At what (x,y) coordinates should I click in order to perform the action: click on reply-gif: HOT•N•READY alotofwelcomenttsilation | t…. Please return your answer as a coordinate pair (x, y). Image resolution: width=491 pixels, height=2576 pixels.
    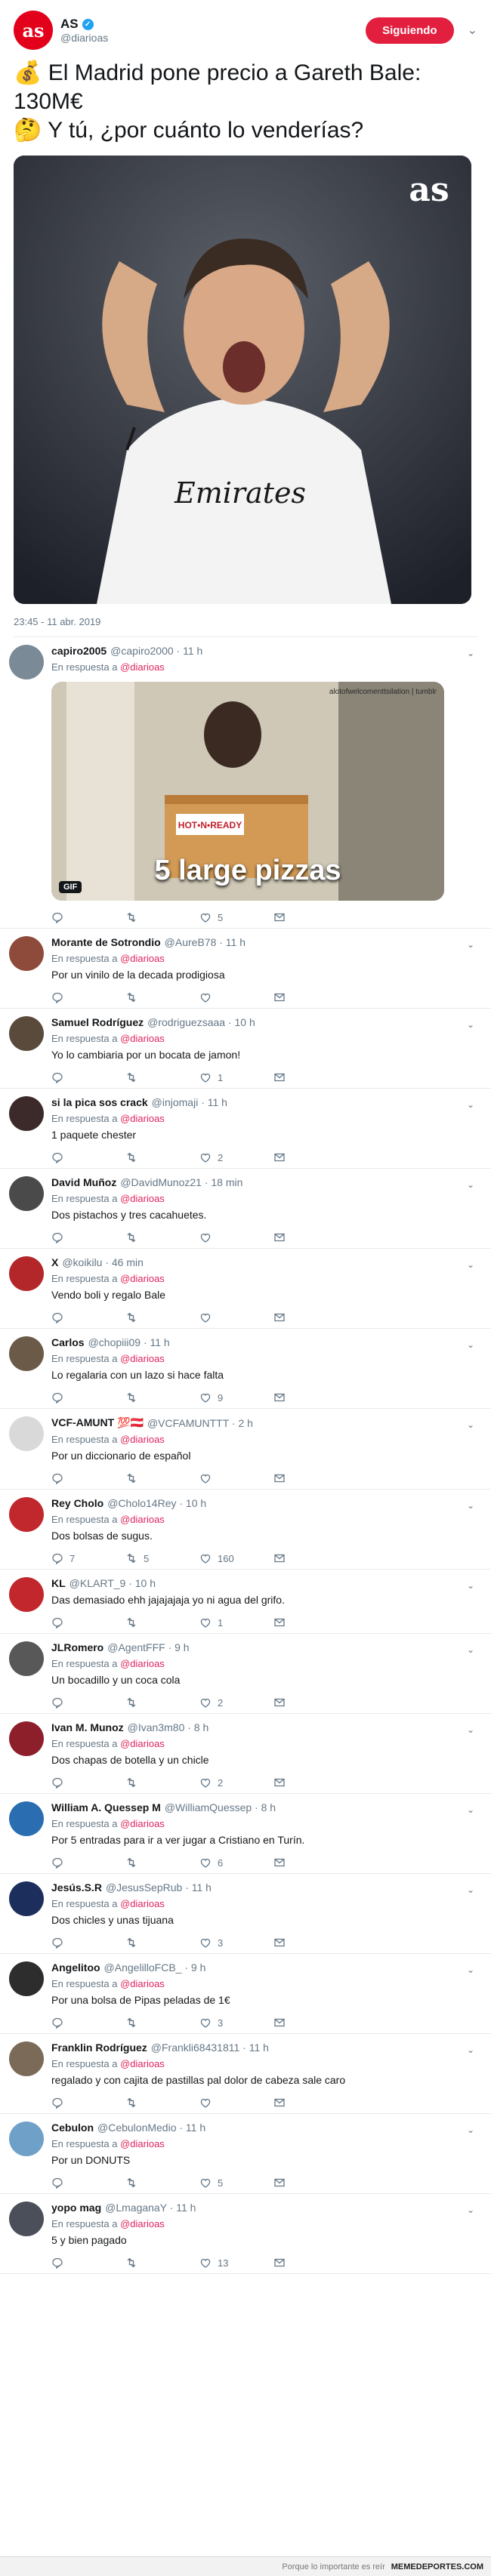
    Looking at the image, I should click on (248, 792).